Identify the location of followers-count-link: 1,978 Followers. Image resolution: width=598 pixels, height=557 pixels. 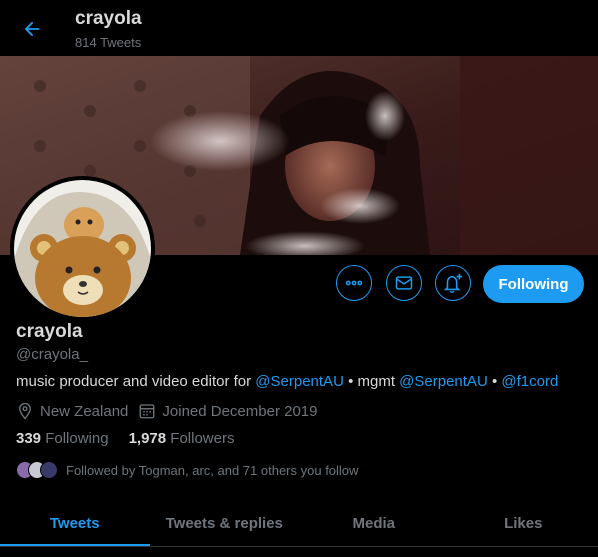
(182, 438).